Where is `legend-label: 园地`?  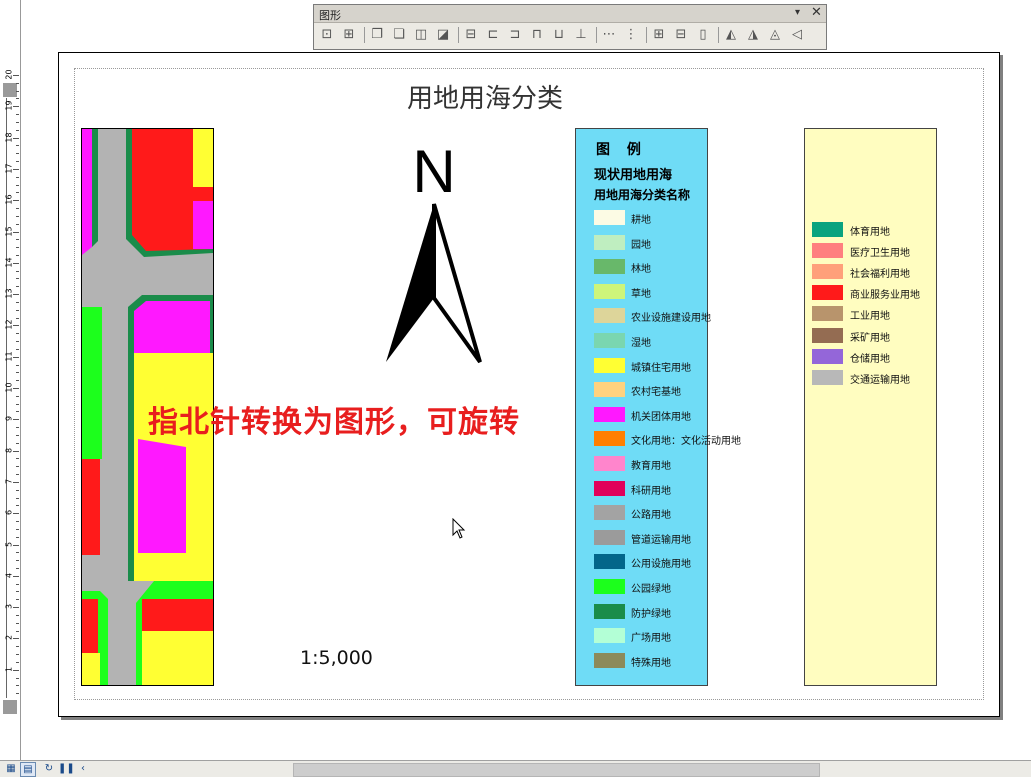
legend-label: 园地 is located at coordinates (641, 245).